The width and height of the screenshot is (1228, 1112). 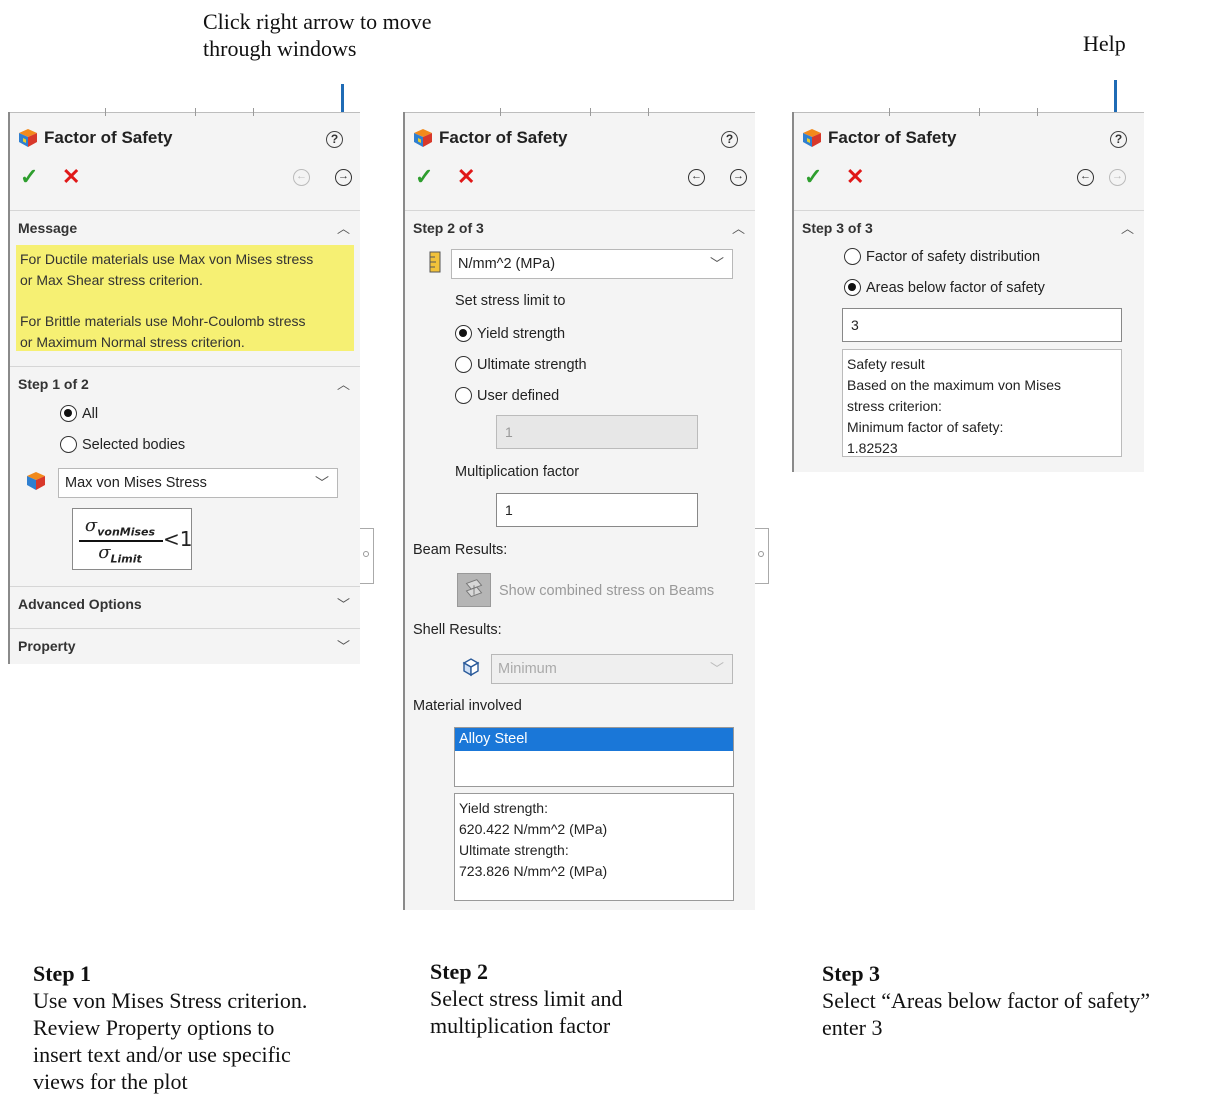 I want to click on shell-results-label: Shell Results:, so click(x=457, y=630).